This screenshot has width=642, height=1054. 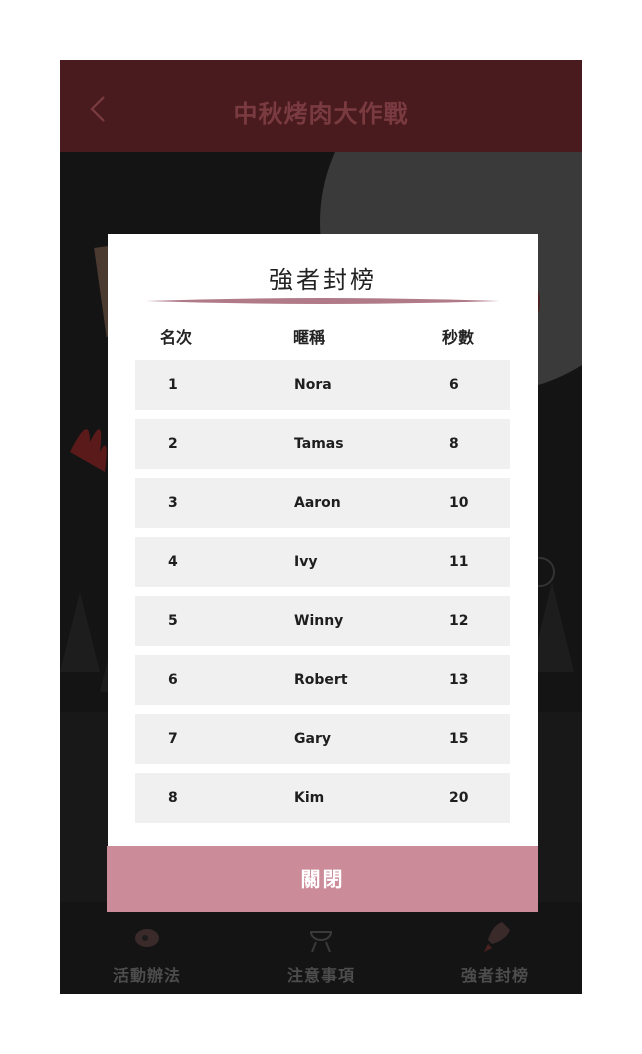 What do you see at coordinates (321, 942) in the screenshot?
I see `grill-icon` at bounding box center [321, 942].